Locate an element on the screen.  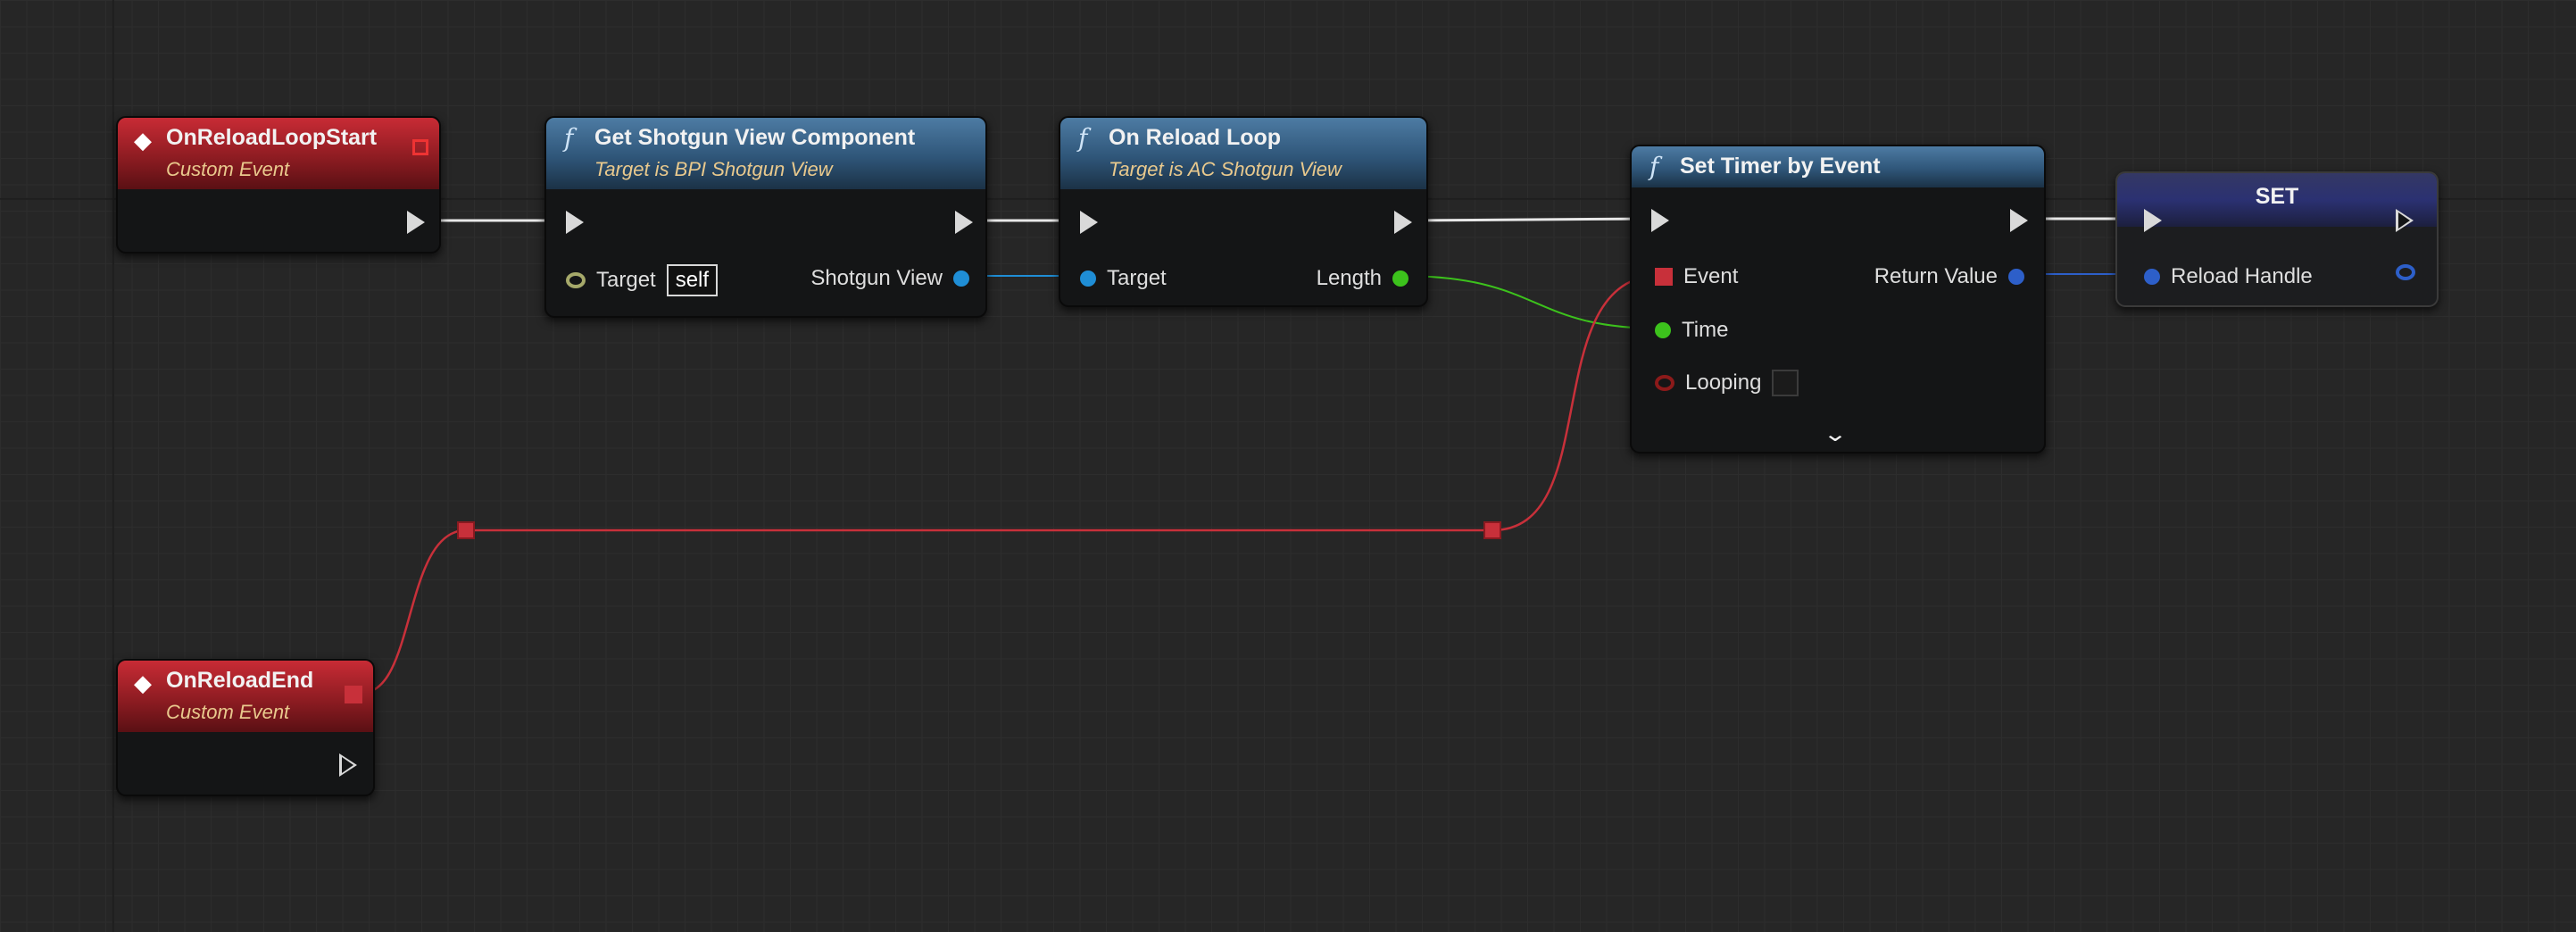
reload-handle-input-pin: Reload Handle is located at coordinates (2229, 276).